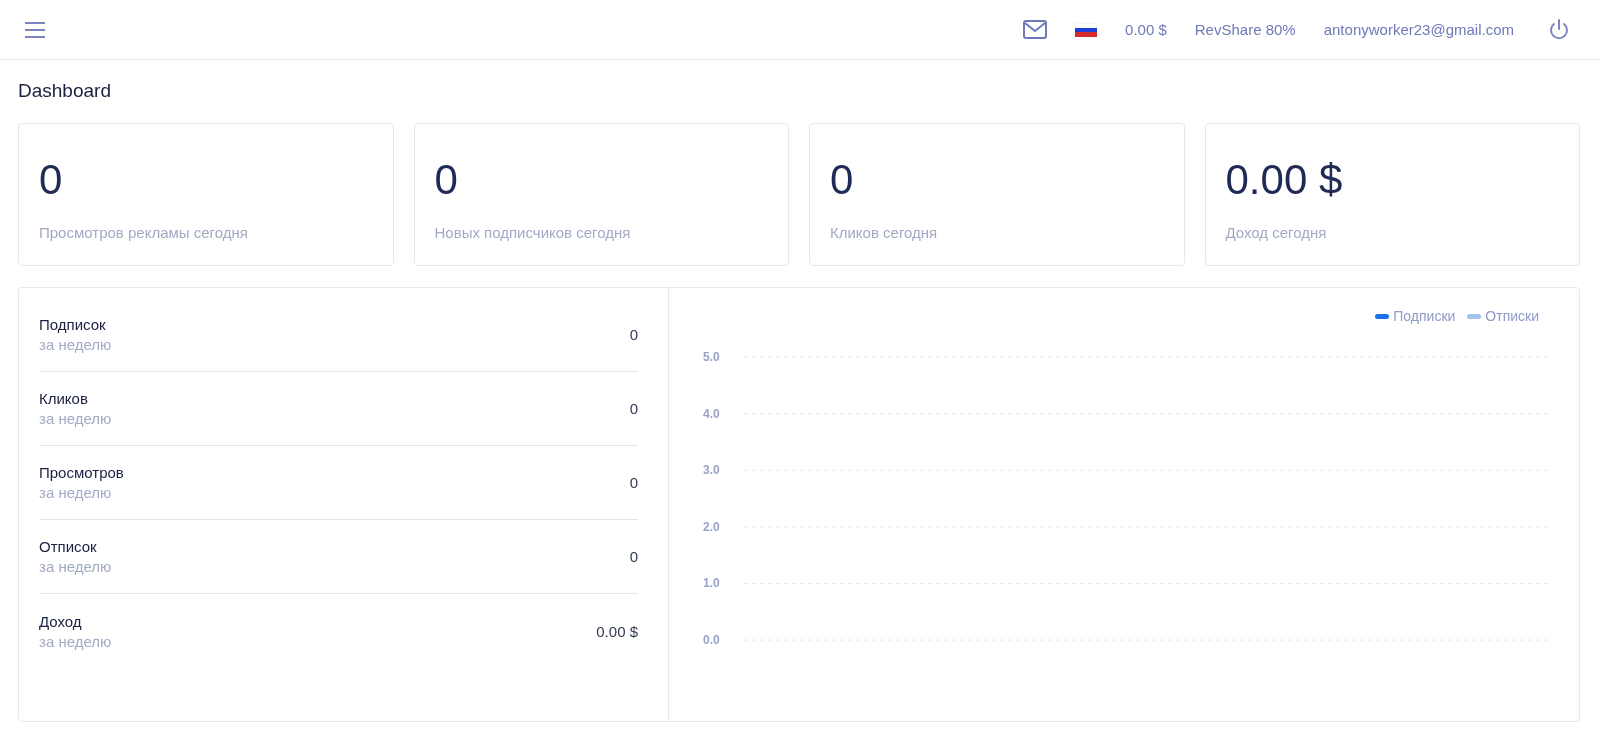 Image resolution: width=1600 pixels, height=740 pixels. Describe the element at coordinates (711, 470) in the screenshot. I see `y-tick-label: 3.0` at that location.